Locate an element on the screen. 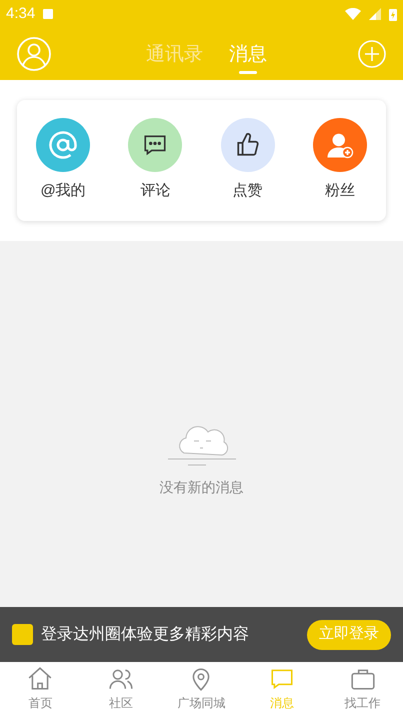 The image size is (403, 716). category-label: 粉丝 is located at coordinates (339, 191).